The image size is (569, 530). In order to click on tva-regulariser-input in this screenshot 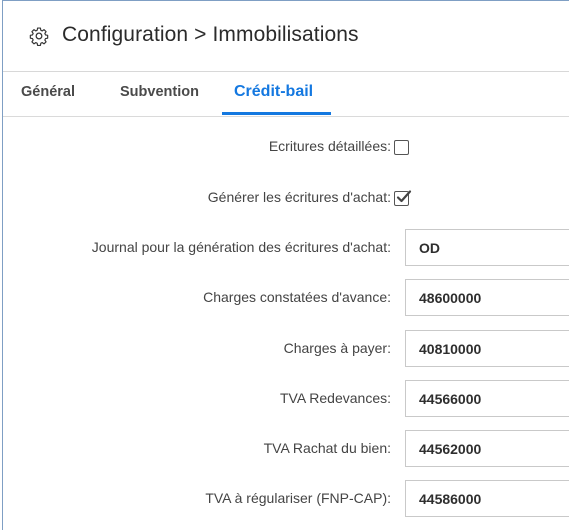, I will do `click(487, 498)`.